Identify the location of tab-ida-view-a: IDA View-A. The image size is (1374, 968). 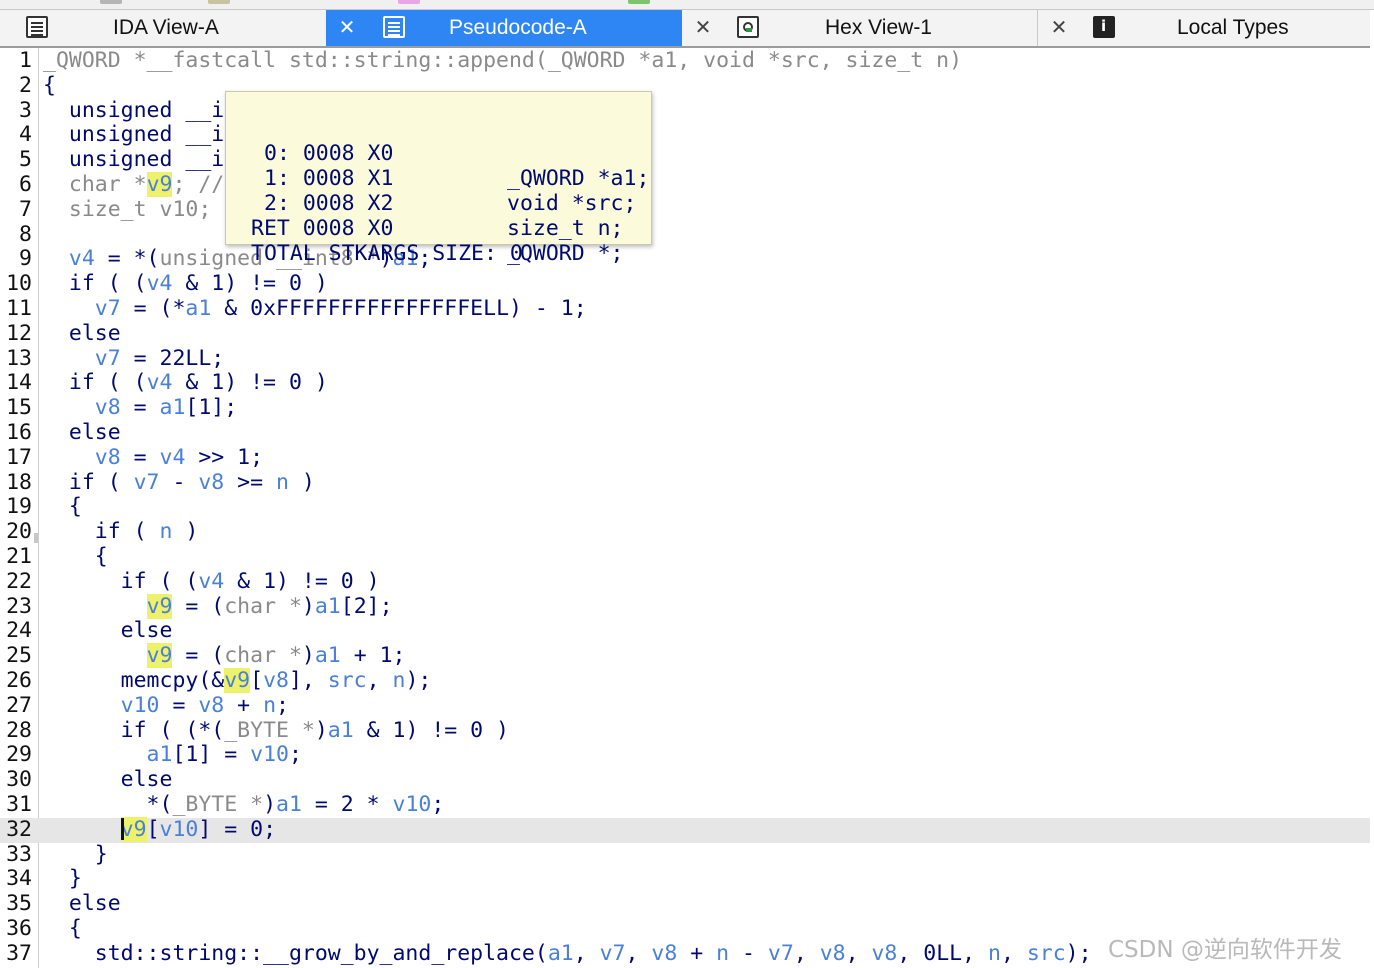
(163, 28).